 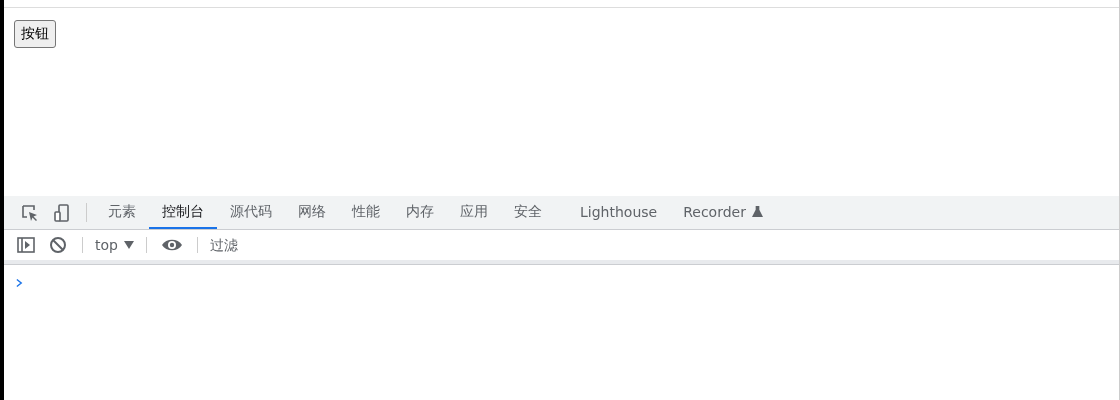 What do you see at coordinates (474, 212) in the screenshot?
I see `panel-tab: 应用` at bounding box center [474, 212].